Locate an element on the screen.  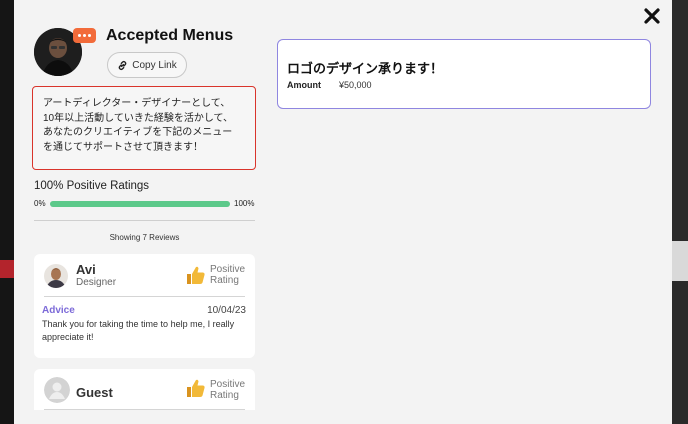
review-type: Advice is located at coordinates (58, 310).